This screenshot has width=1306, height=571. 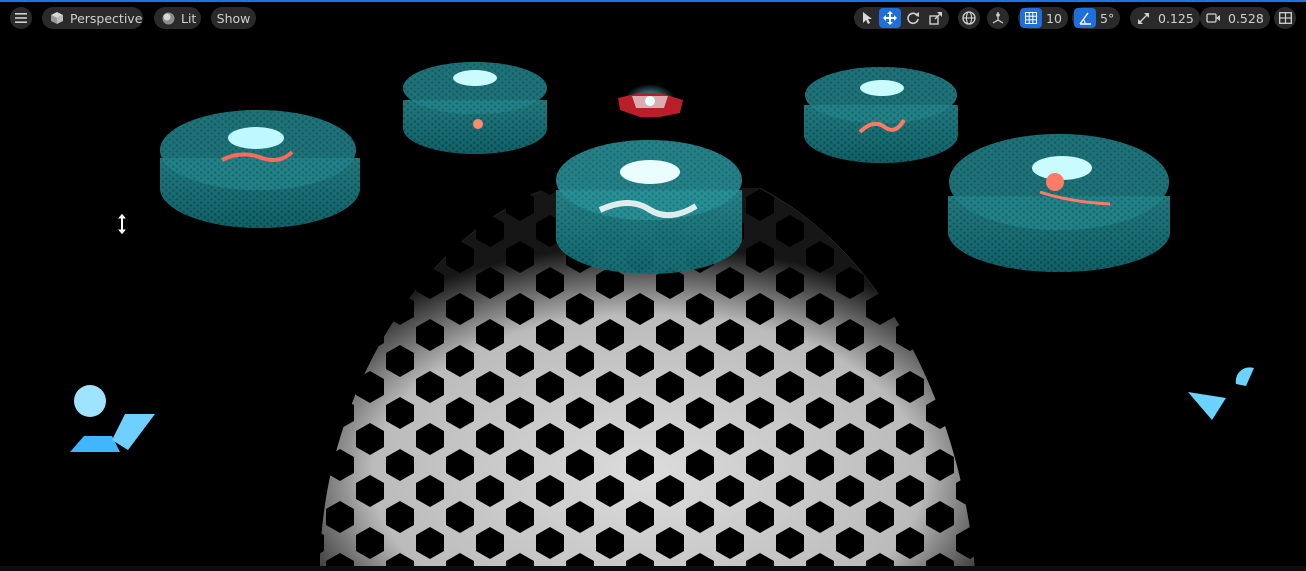 What do you see at coordinates (475, 108) in the screenshot?
I see `hologram-pad-back-left` at bounding box center [475, 108].